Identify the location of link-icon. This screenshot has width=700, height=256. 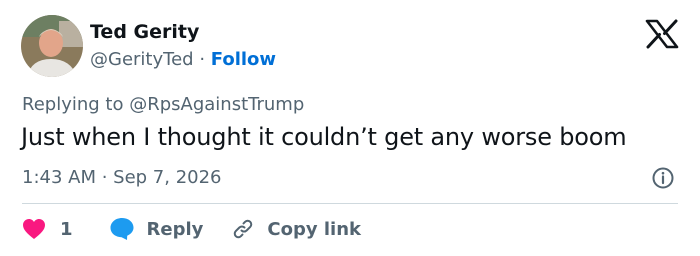
(243, 229).